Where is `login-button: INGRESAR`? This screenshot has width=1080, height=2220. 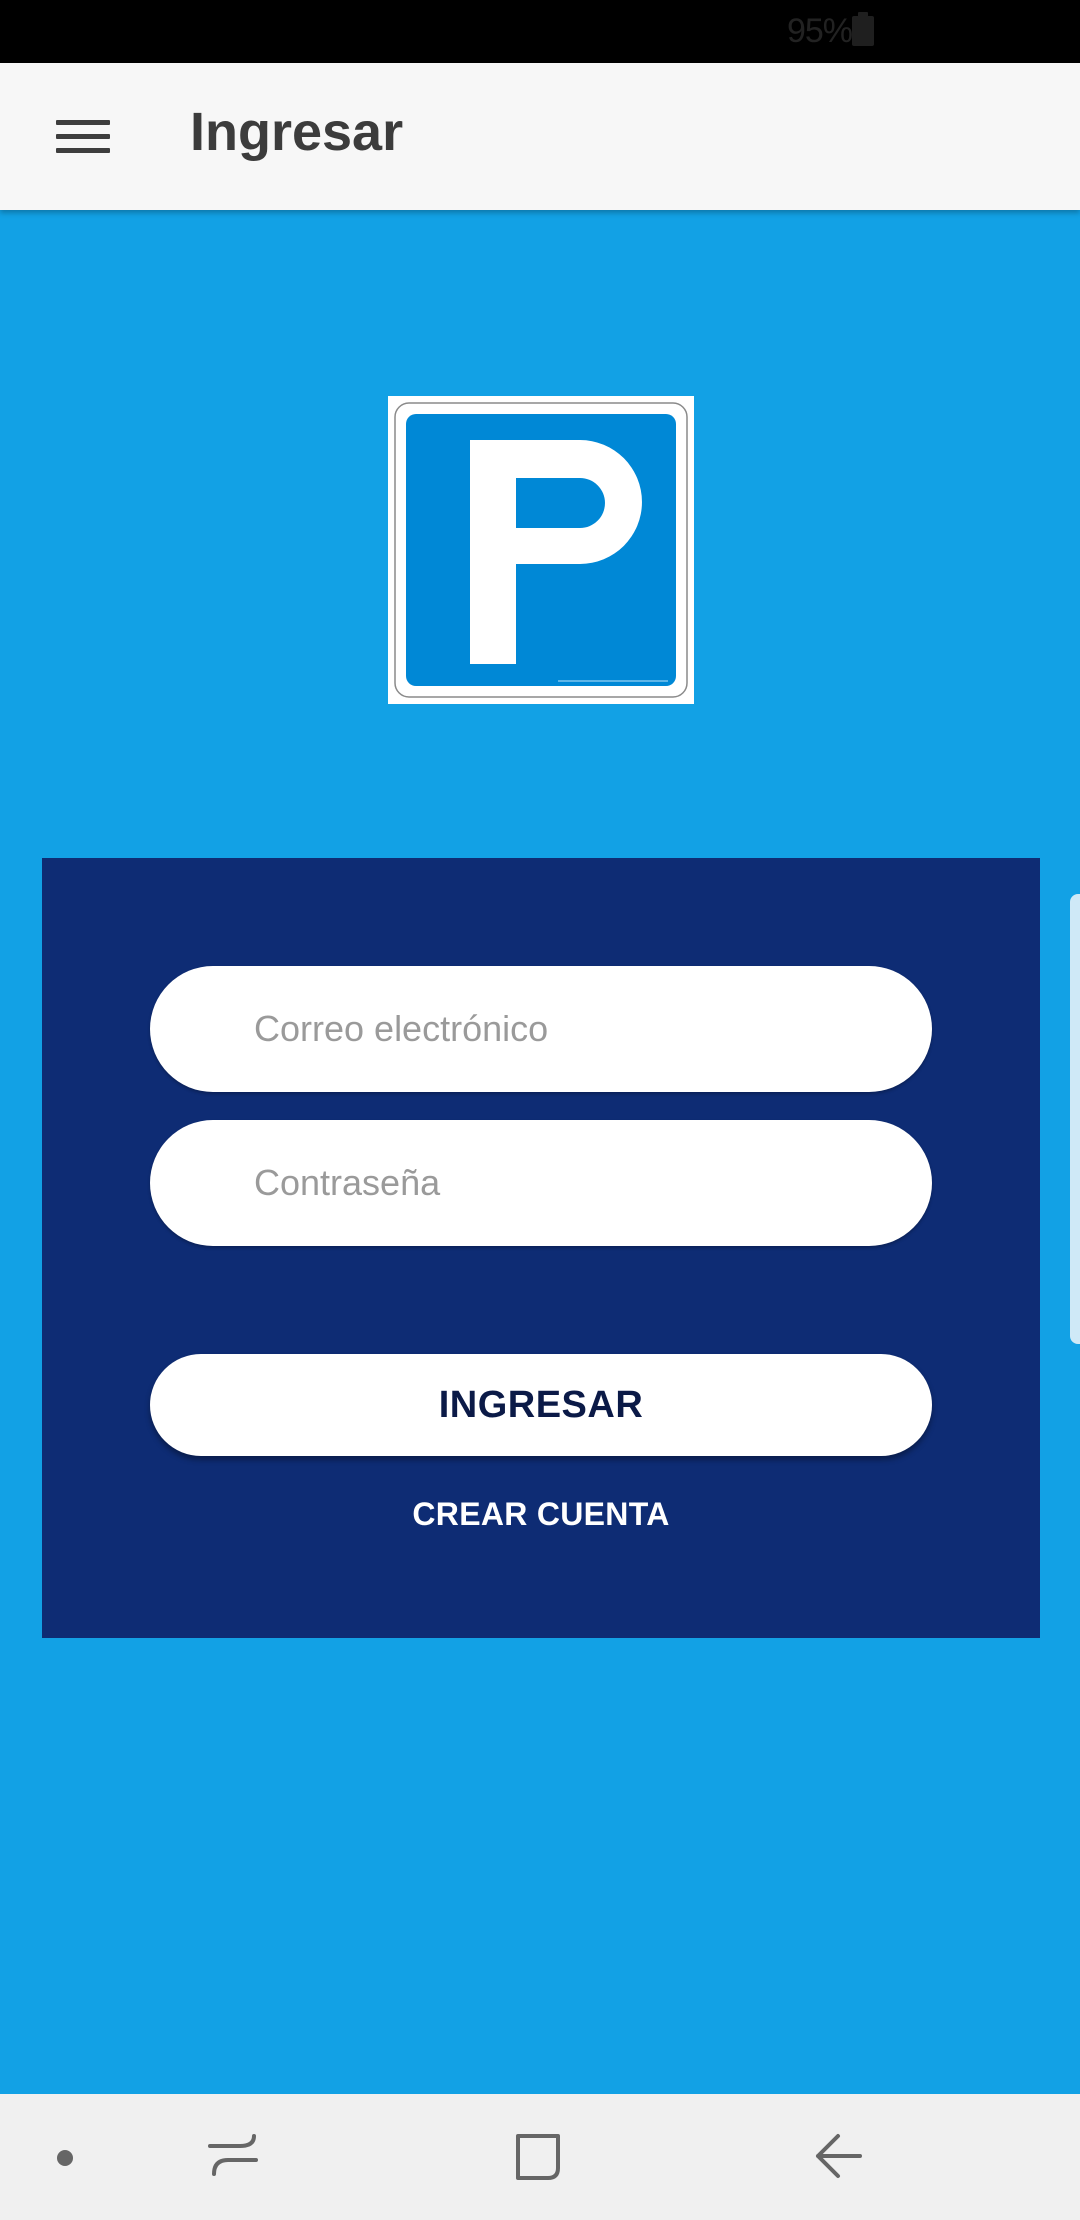 login-button: INGRESAR is located at coordinates (541, 1405).